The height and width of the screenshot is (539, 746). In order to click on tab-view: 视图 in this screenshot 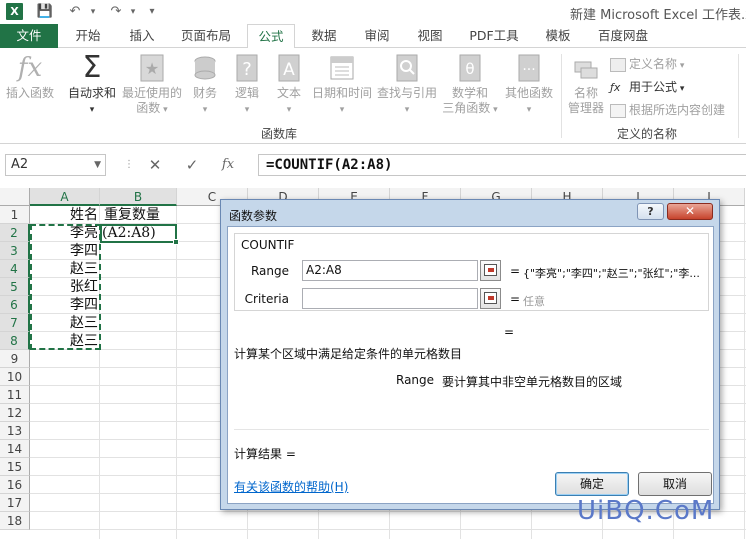, I will do `click(430, 36)`.